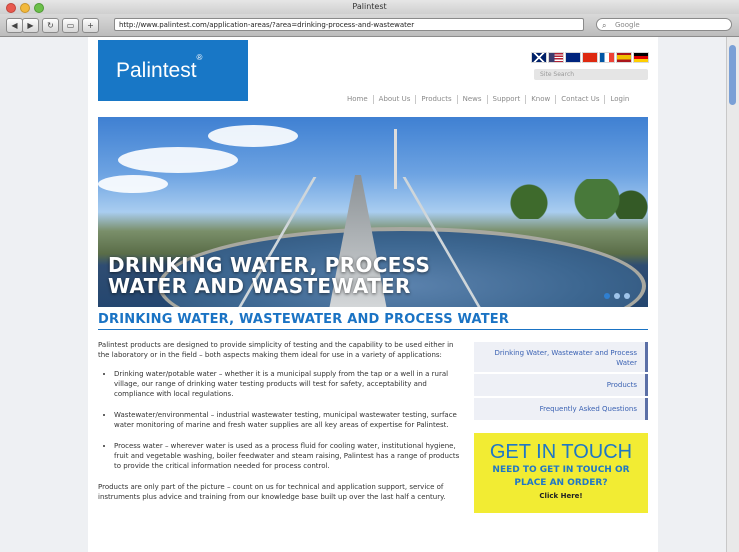  What do you see at coordinates (732, 294) in the screenshot?
I see `vertical-scrollbar` at bounding box center [732, 294].